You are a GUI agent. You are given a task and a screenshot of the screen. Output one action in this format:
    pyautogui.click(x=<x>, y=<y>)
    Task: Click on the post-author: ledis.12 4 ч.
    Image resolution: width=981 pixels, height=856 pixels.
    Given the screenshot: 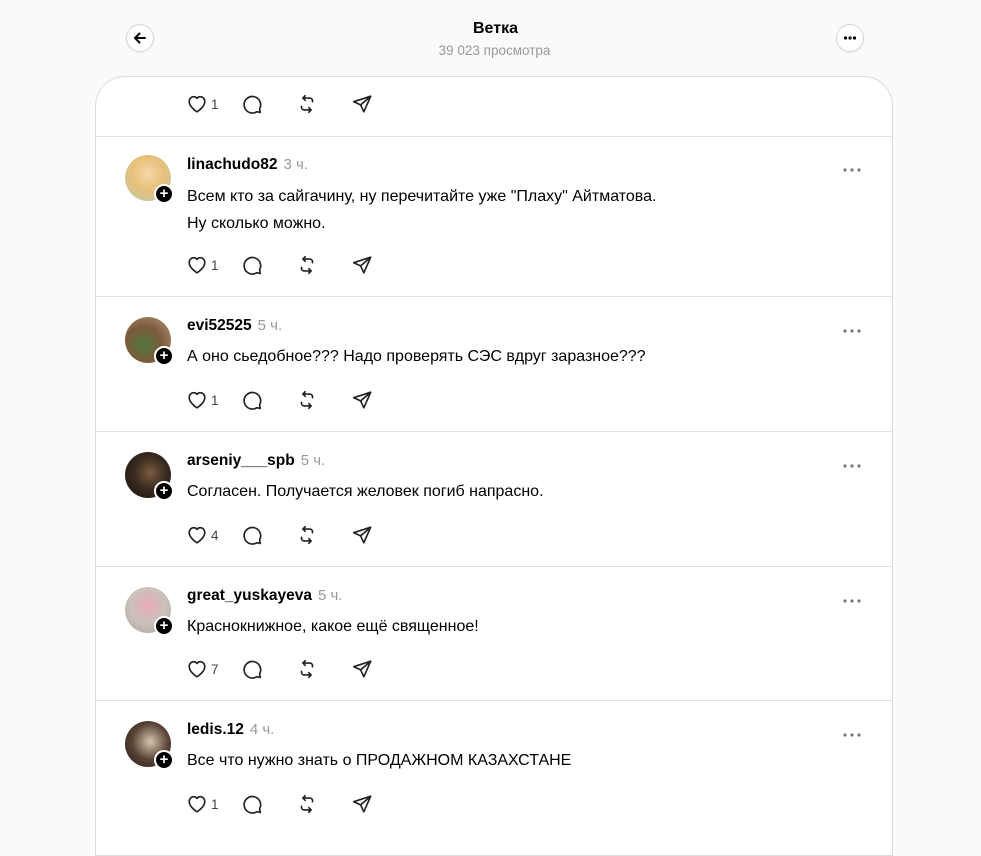 What is the action you would take?
    pyautogui.click(x=230, y=730)
    